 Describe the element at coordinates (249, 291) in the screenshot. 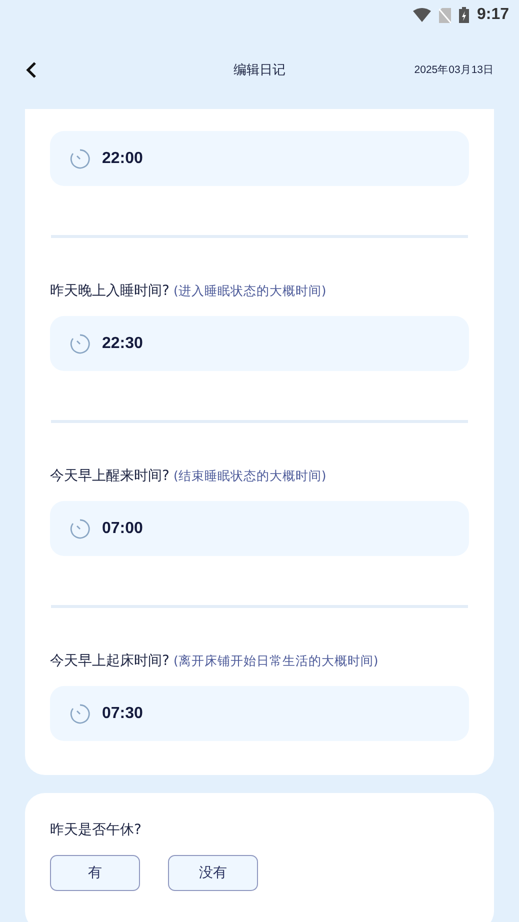

I see `question-hint: (进入睡眠状态的大概时间)` at that location.